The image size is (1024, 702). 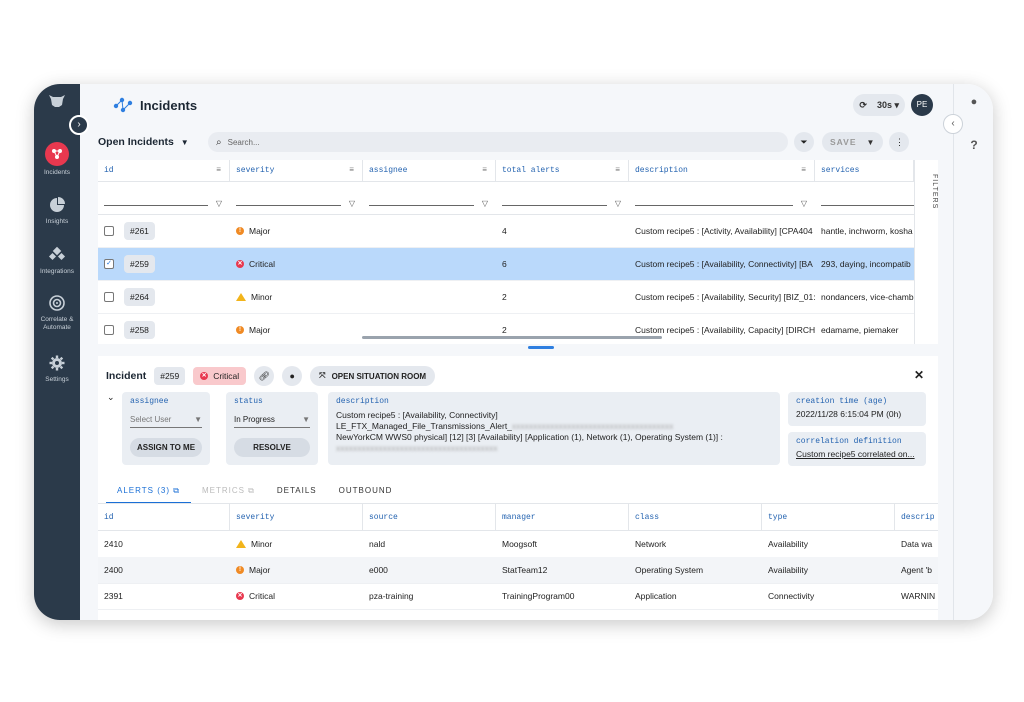 What do you see at coordinates (973, 102) in the screenshot?
I see `chat-bubble-icon: ●` at bounding box center [973, 102].